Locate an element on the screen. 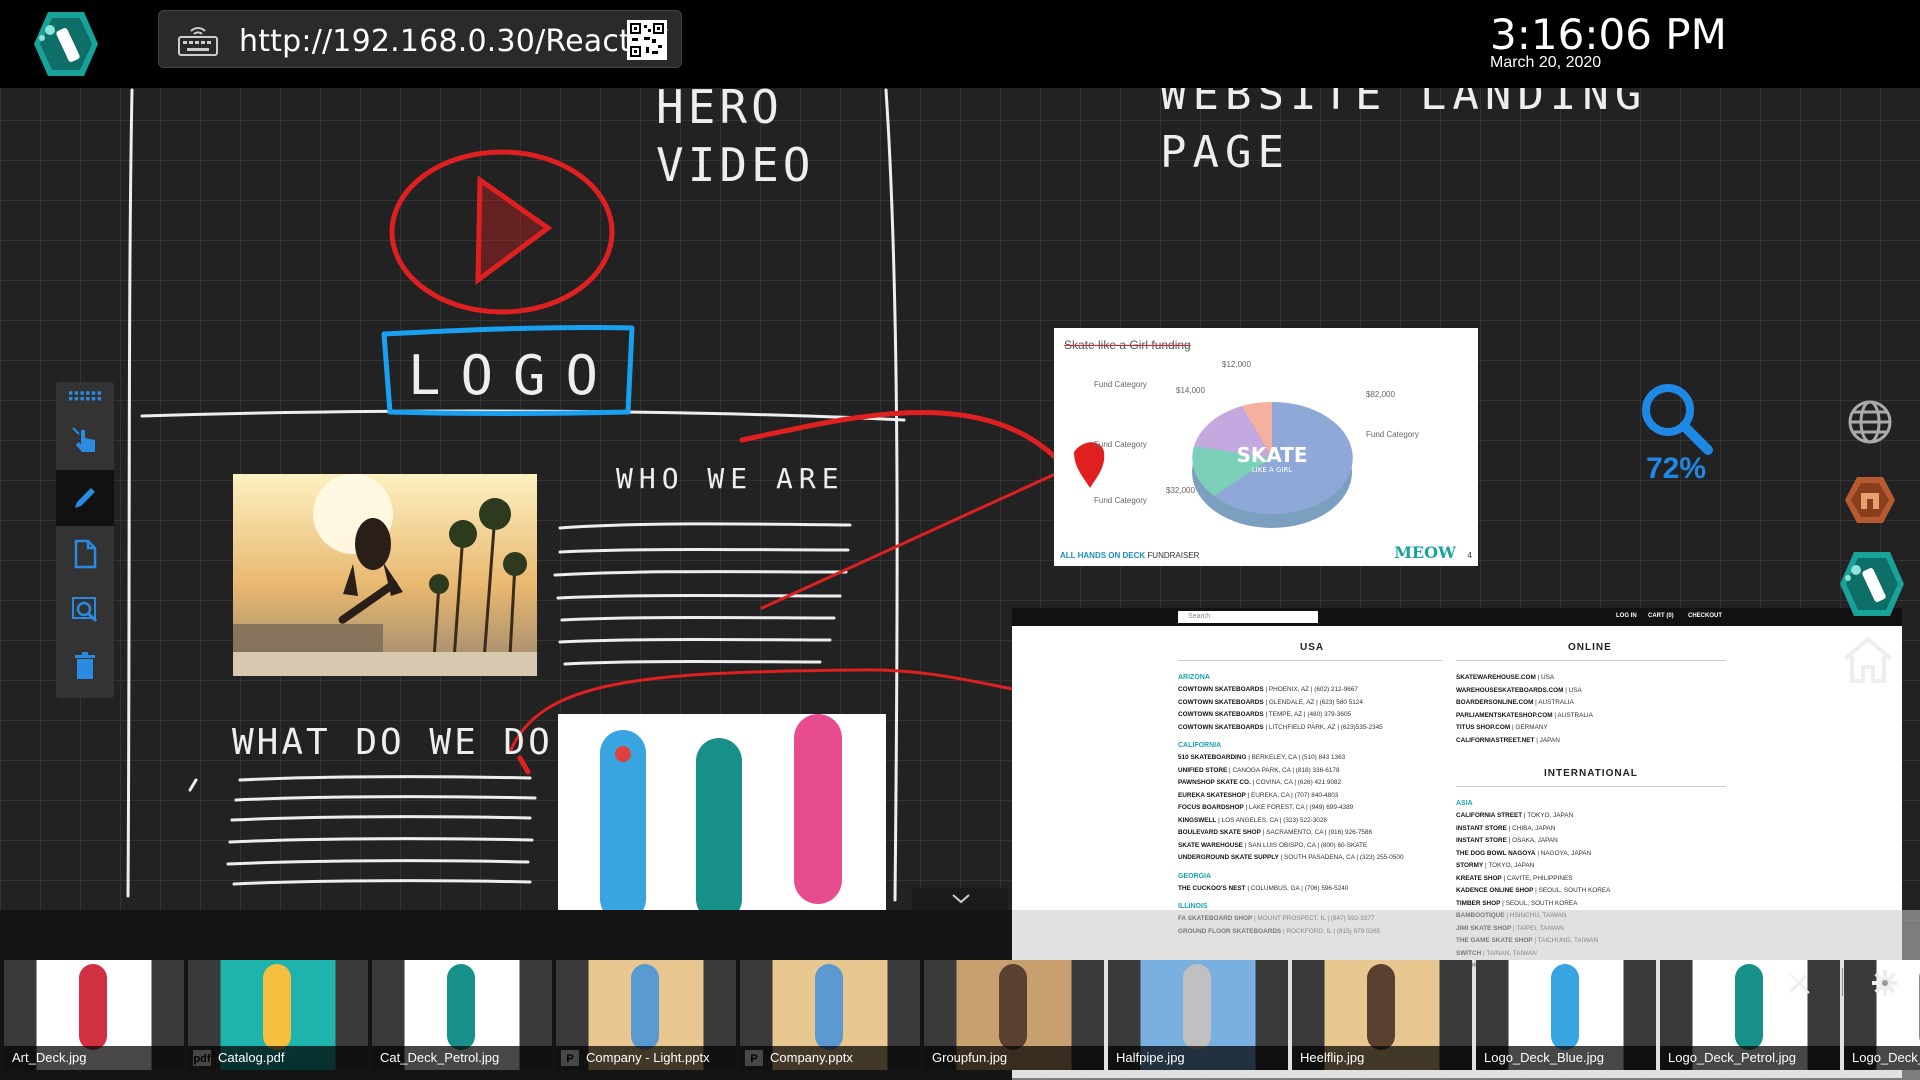  online-heading: ONLINE is located at coordinates (1590, 647).